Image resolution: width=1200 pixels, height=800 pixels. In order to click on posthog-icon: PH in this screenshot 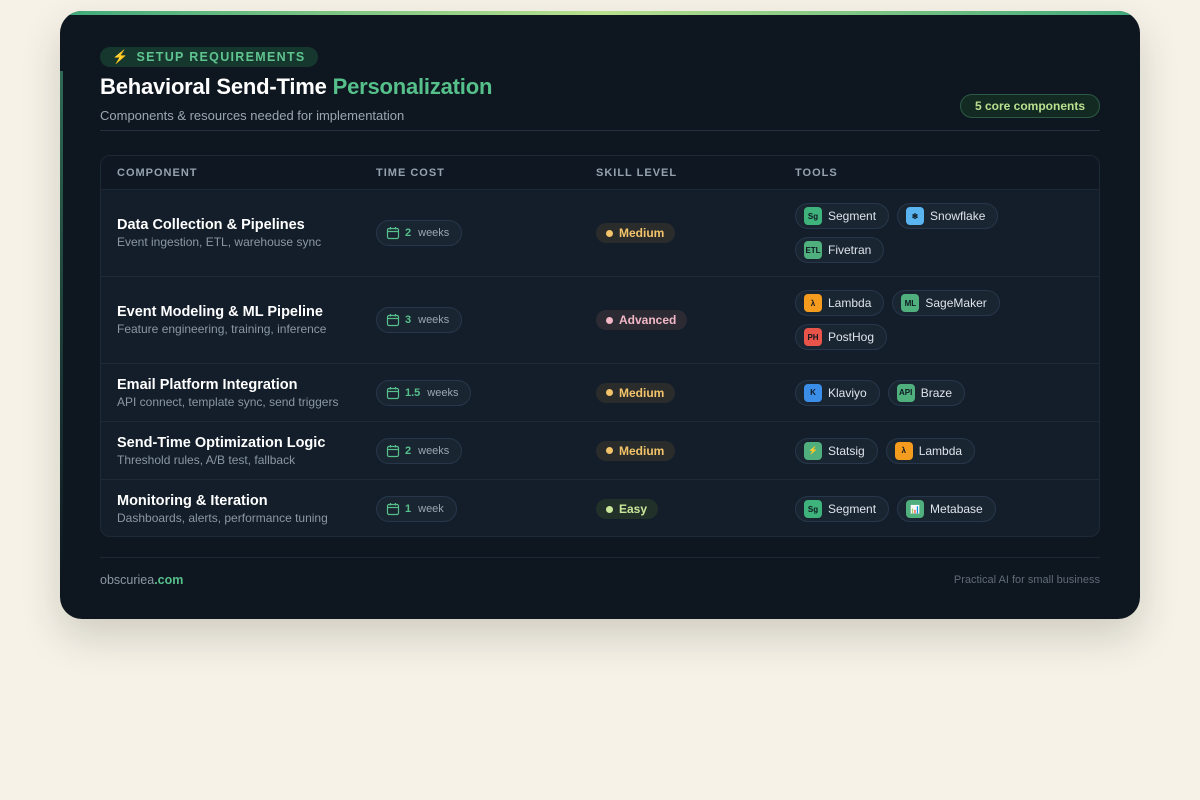, I will do `click(813, 337)`.